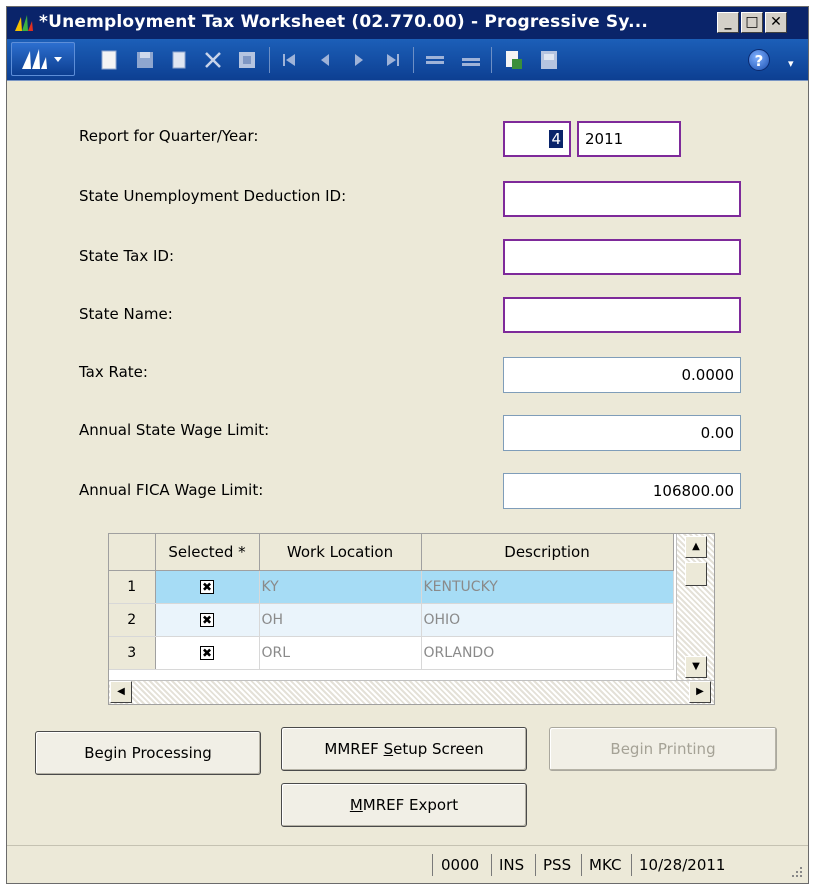 The width and height of the screenshot is (815, 888). Describe the element at coordinates (24, 23) in the screenshot. I see `app-logo-icon` at that location.